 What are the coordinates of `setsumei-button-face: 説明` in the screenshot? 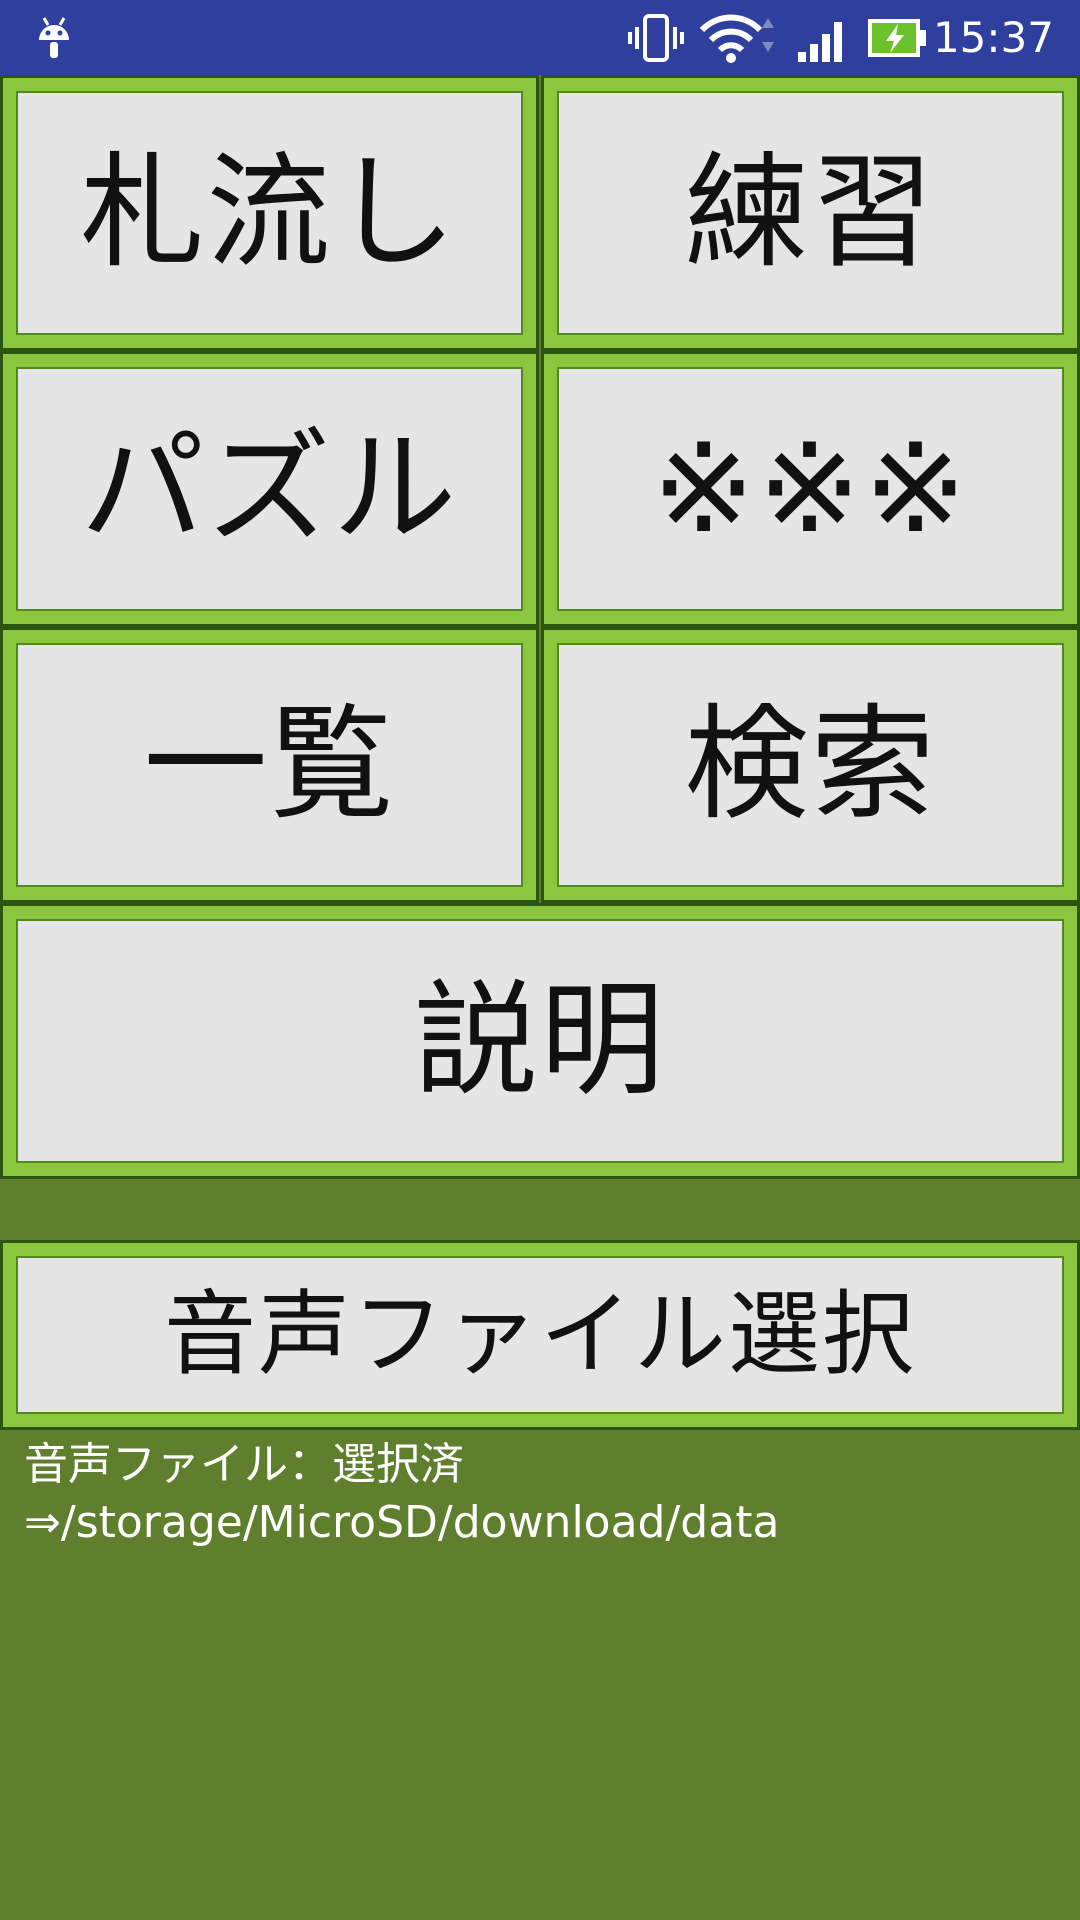 It's located at (540, 1041).